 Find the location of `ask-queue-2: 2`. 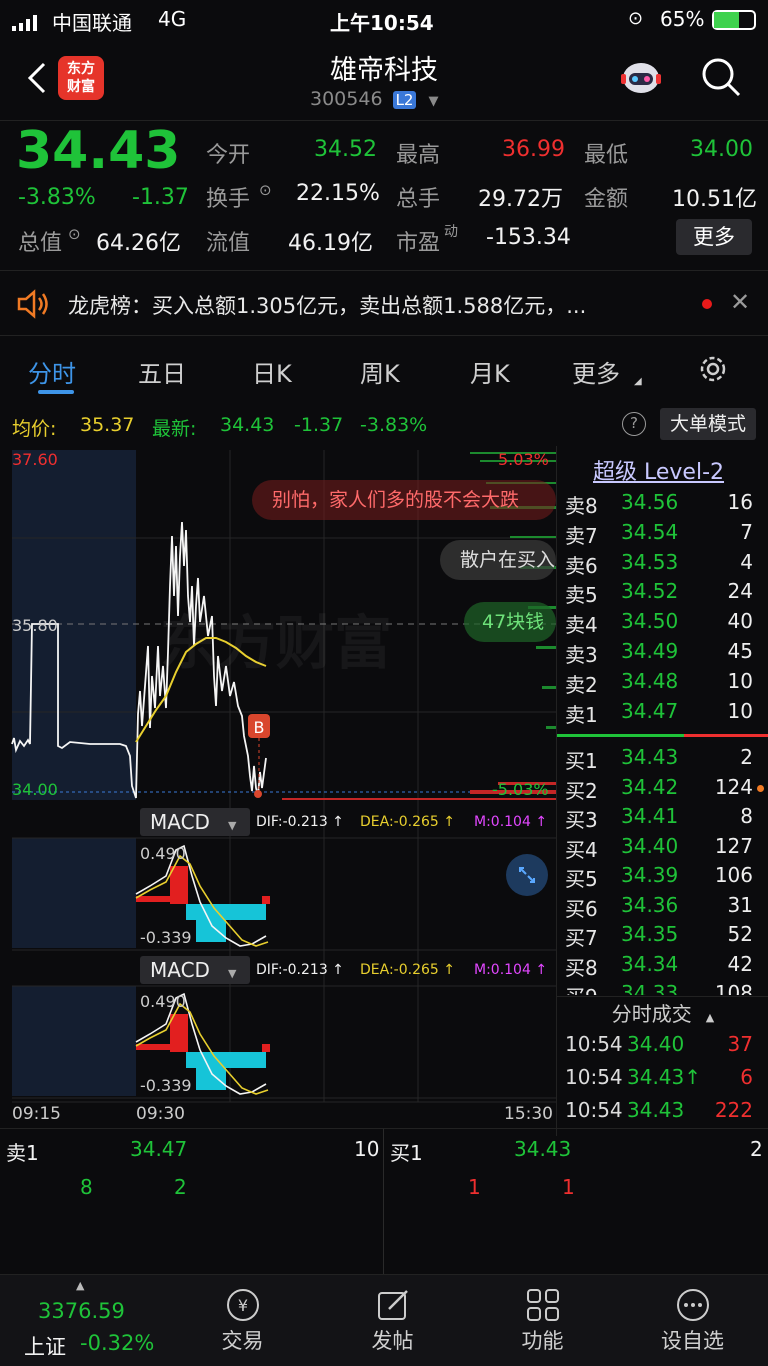

ask-queue-2: 2 is located at coordinates (180, 1187).